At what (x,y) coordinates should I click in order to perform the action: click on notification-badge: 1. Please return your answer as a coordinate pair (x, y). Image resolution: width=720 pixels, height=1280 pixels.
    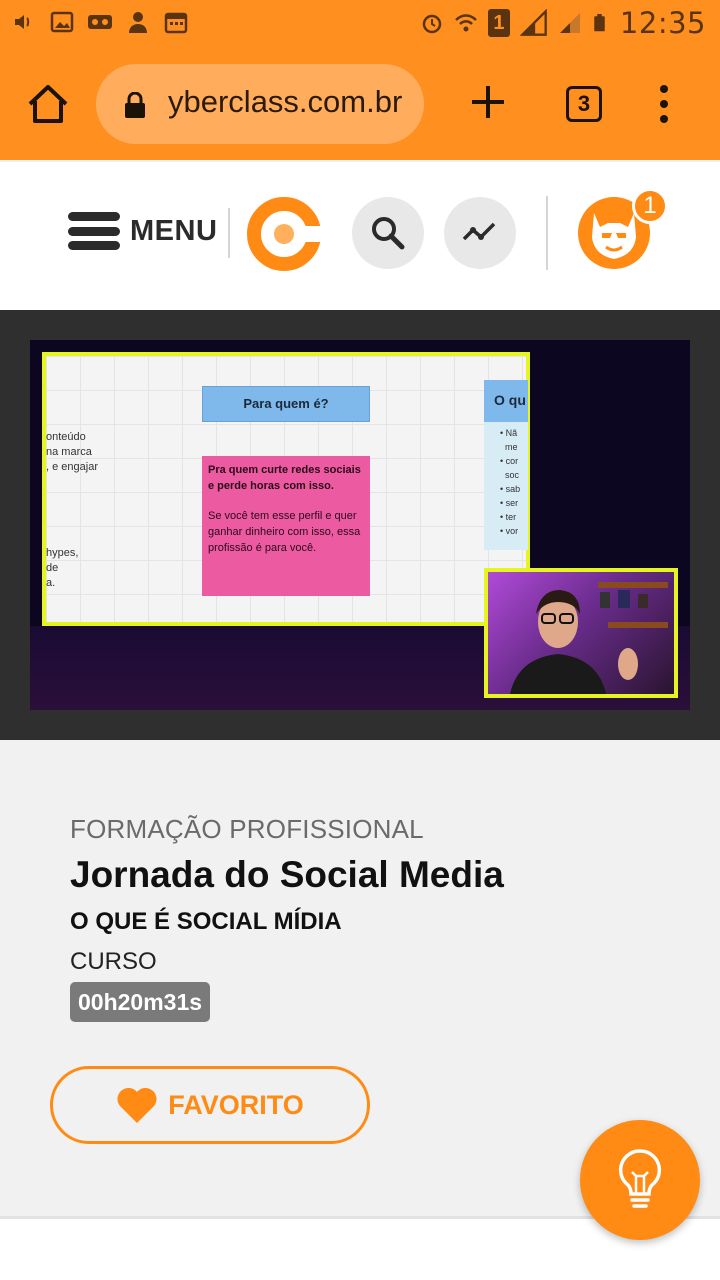
    Looking at the image, I should click on (650, 206).